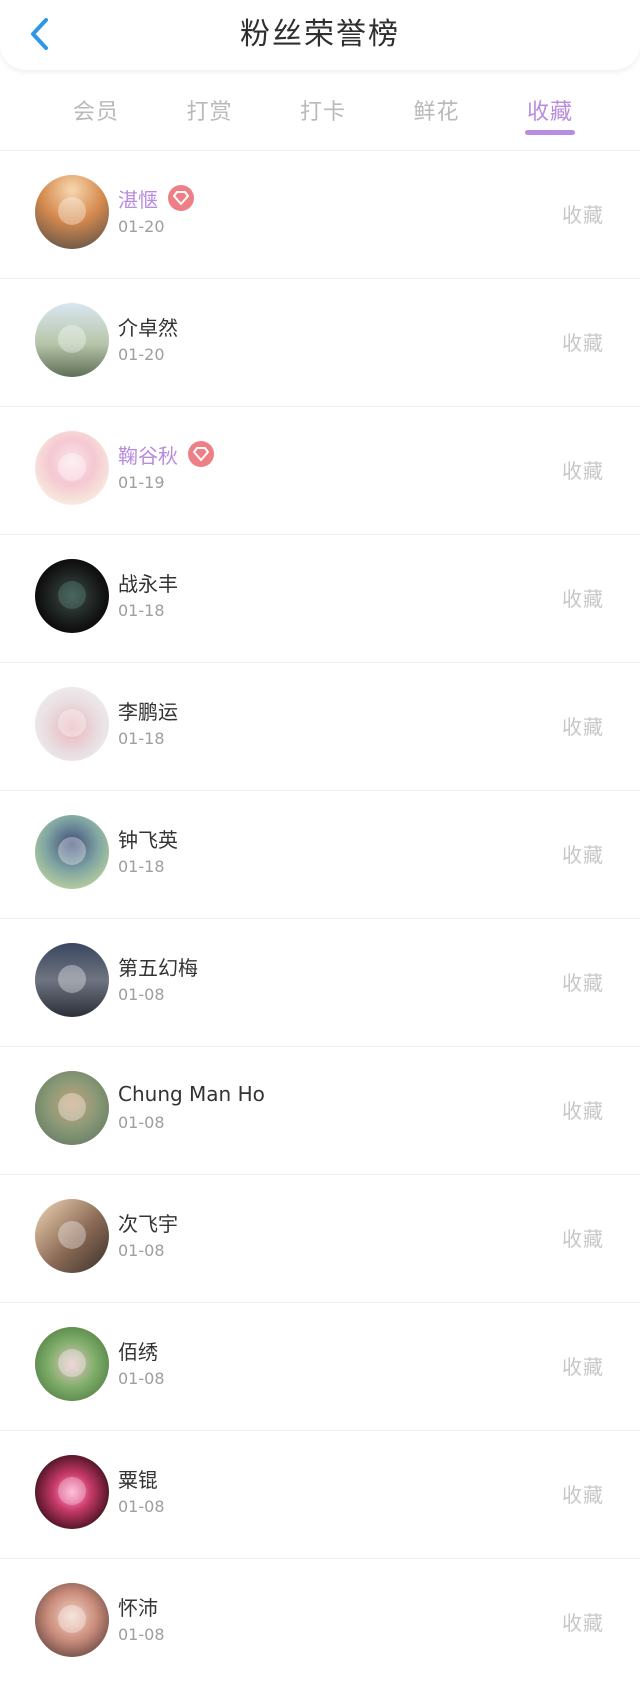 The width and height of the screenshot is (640, 1688). I want to click on fan-name: 次飞宇, so click(148, 1223).